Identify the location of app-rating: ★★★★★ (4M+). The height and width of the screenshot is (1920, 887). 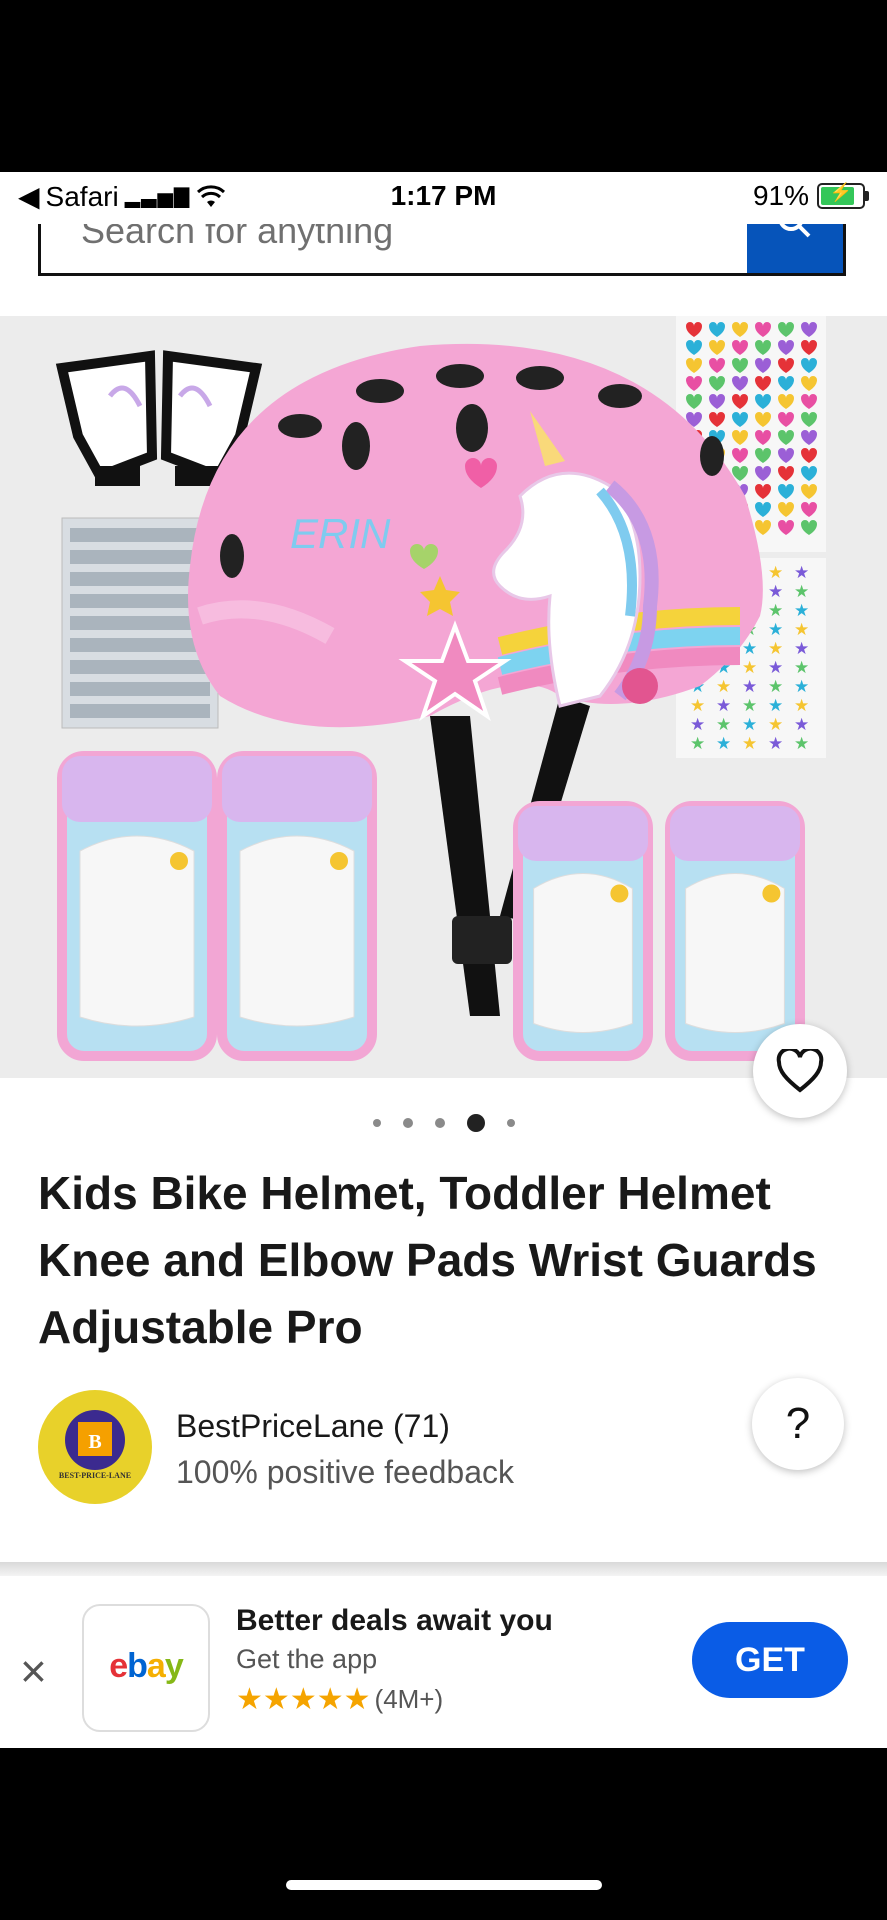
(339, 1699).